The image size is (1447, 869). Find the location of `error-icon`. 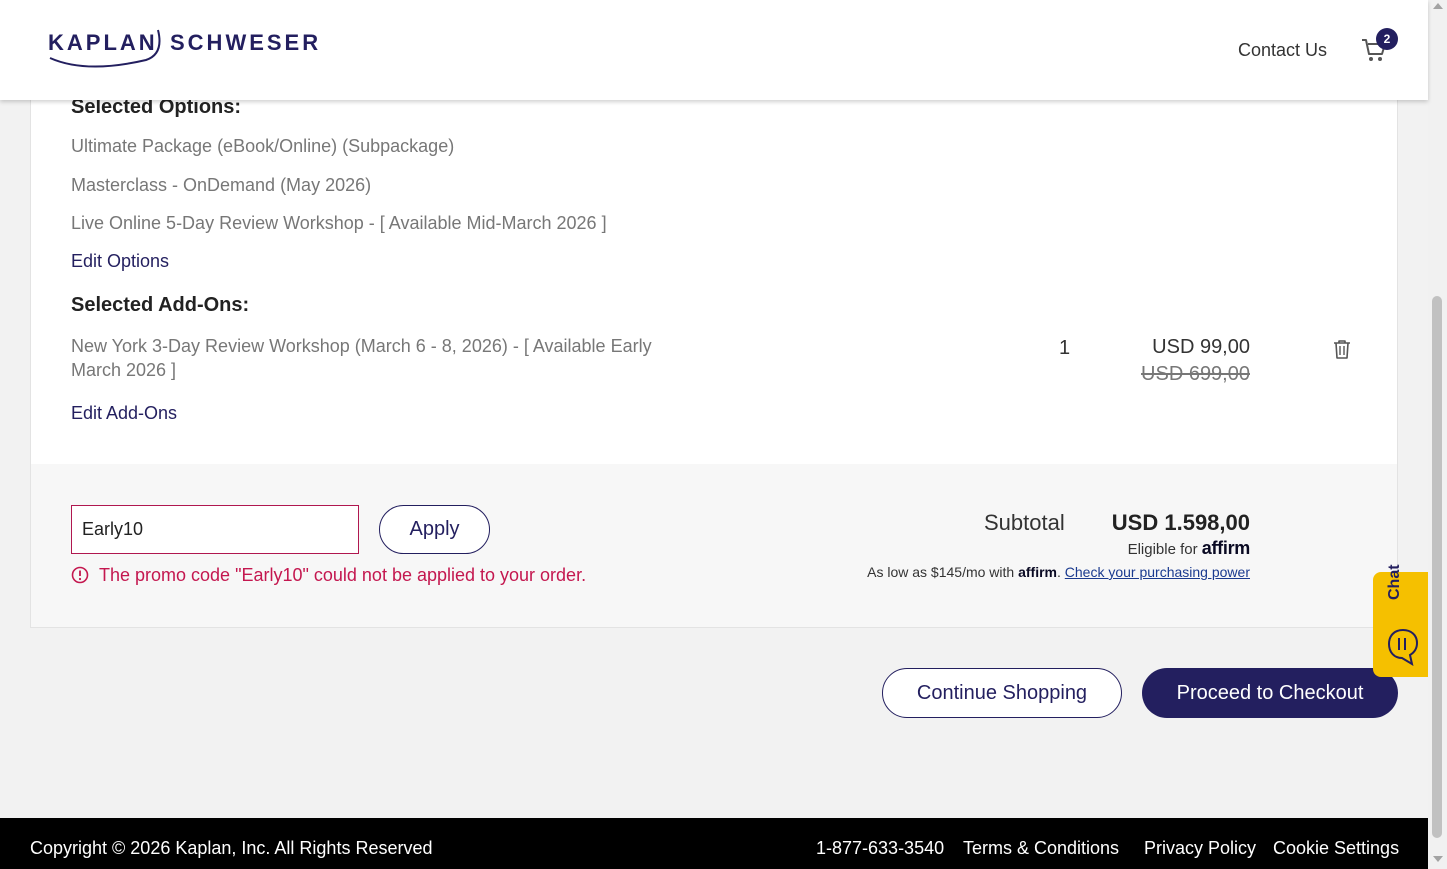

error-icon is located at coordinates (80, 575).